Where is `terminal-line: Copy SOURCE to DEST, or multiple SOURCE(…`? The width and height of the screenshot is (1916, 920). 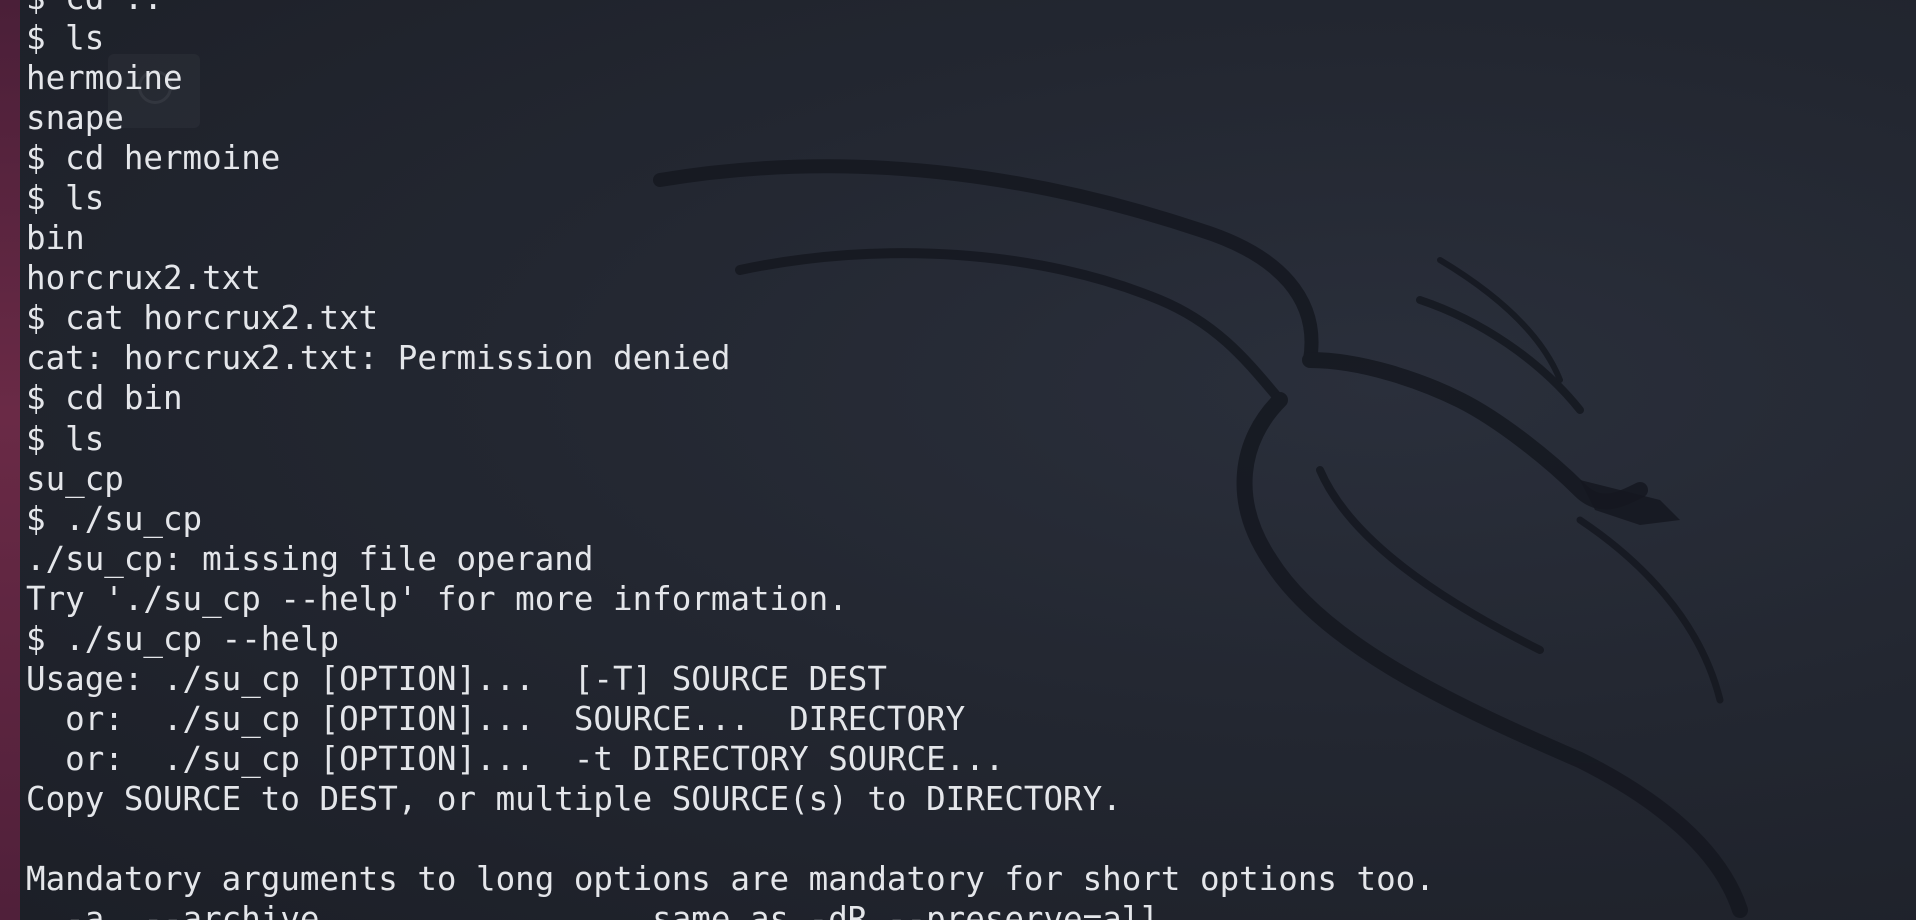 terminal-line: Copy SOURCE to DEST, or multiple SOURCE(… is located at coordinates (574, 798).